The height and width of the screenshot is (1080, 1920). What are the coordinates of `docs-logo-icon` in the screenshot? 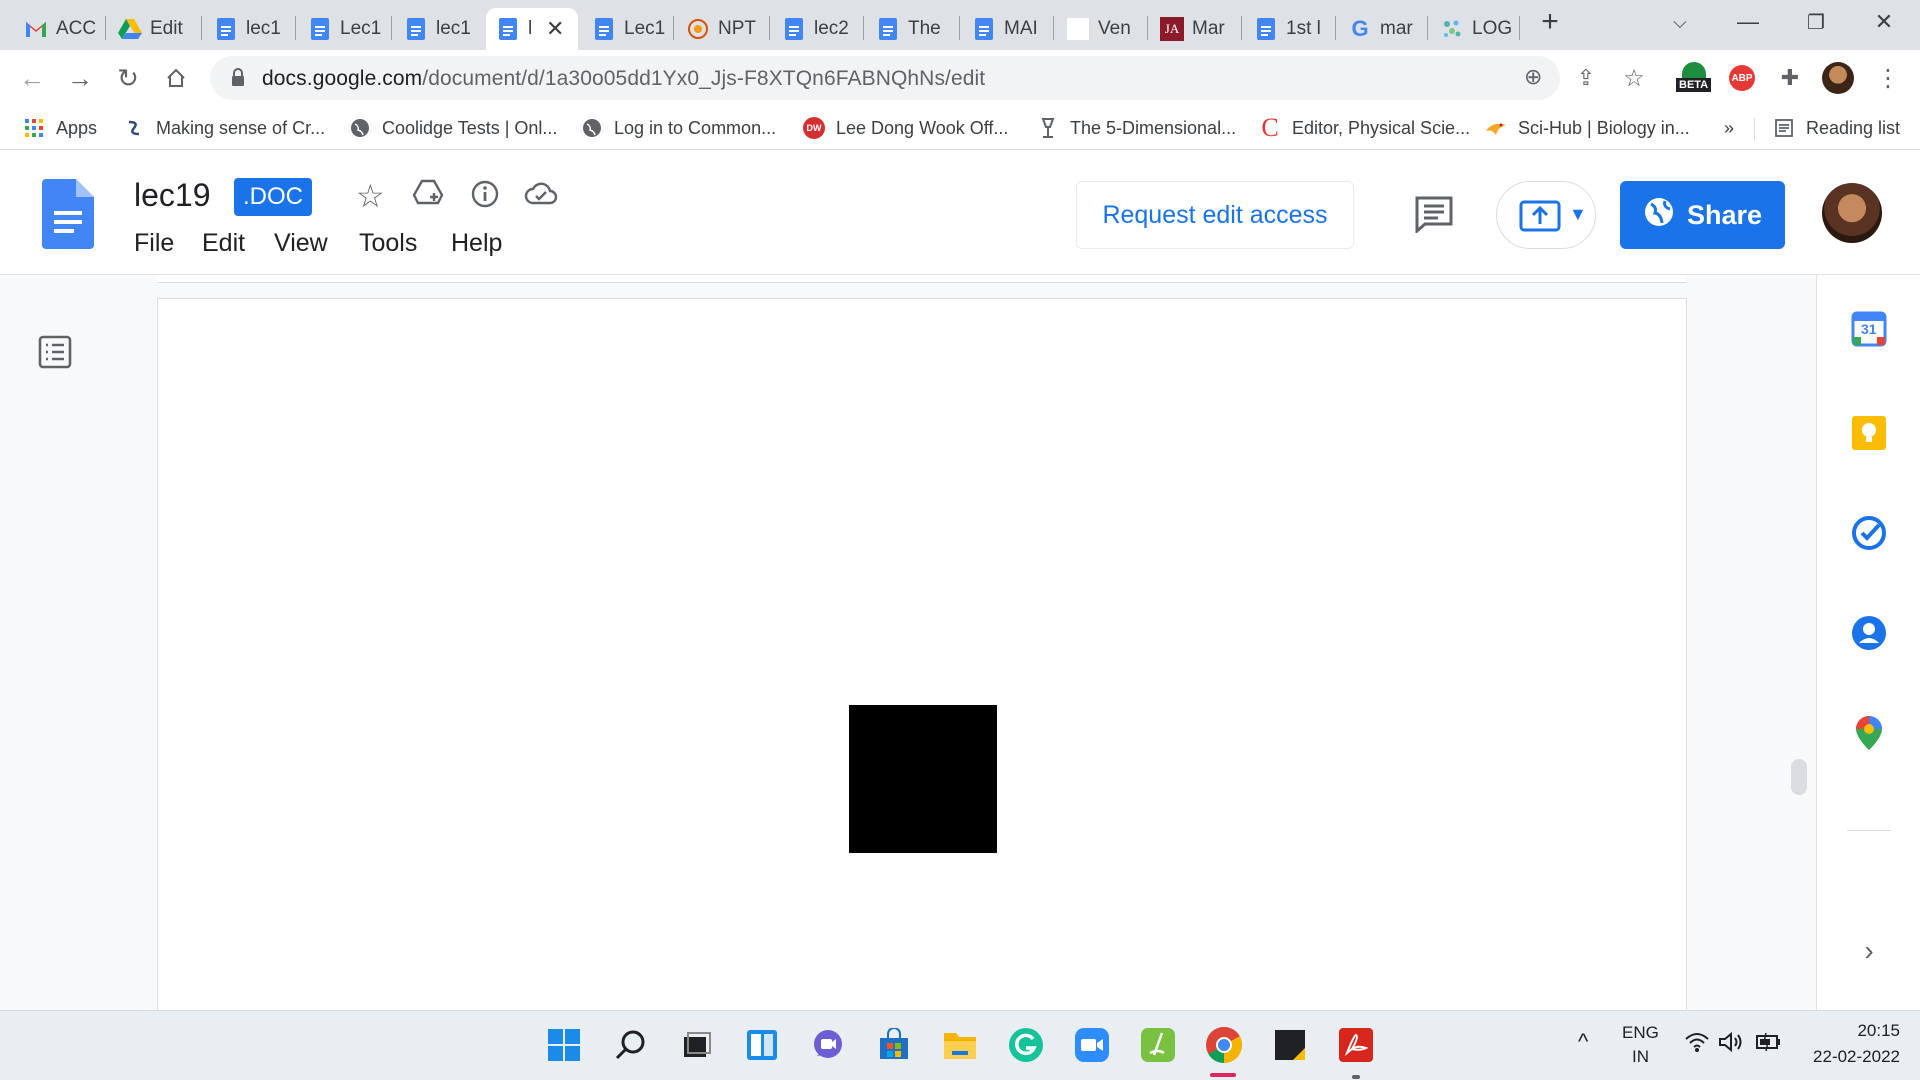 It's located at (68, 216).